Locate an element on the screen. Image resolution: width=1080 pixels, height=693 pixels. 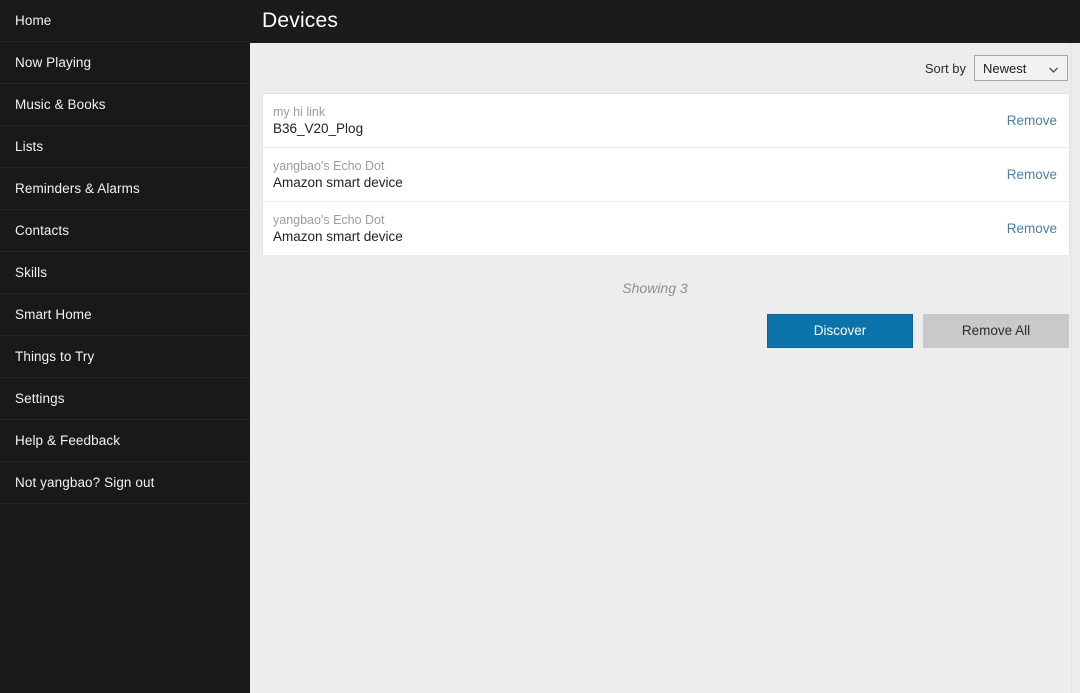
sidebar-item-things-to-try: Things to Try is located at coordinates (125, 357).